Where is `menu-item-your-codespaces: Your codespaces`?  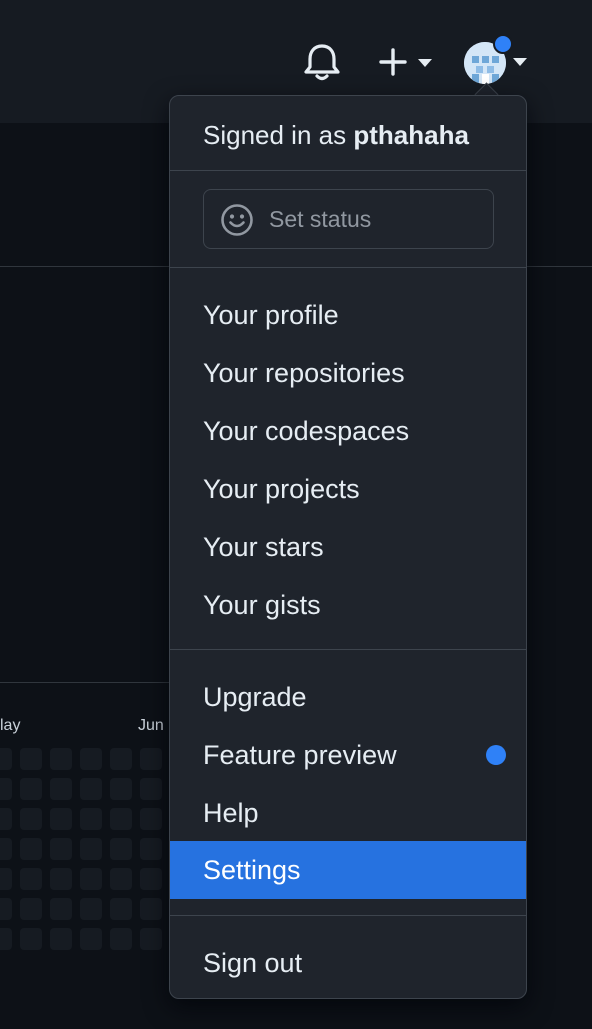 menu-item-your-codespaces: Your codespaces is located at coordinates (348, 431).